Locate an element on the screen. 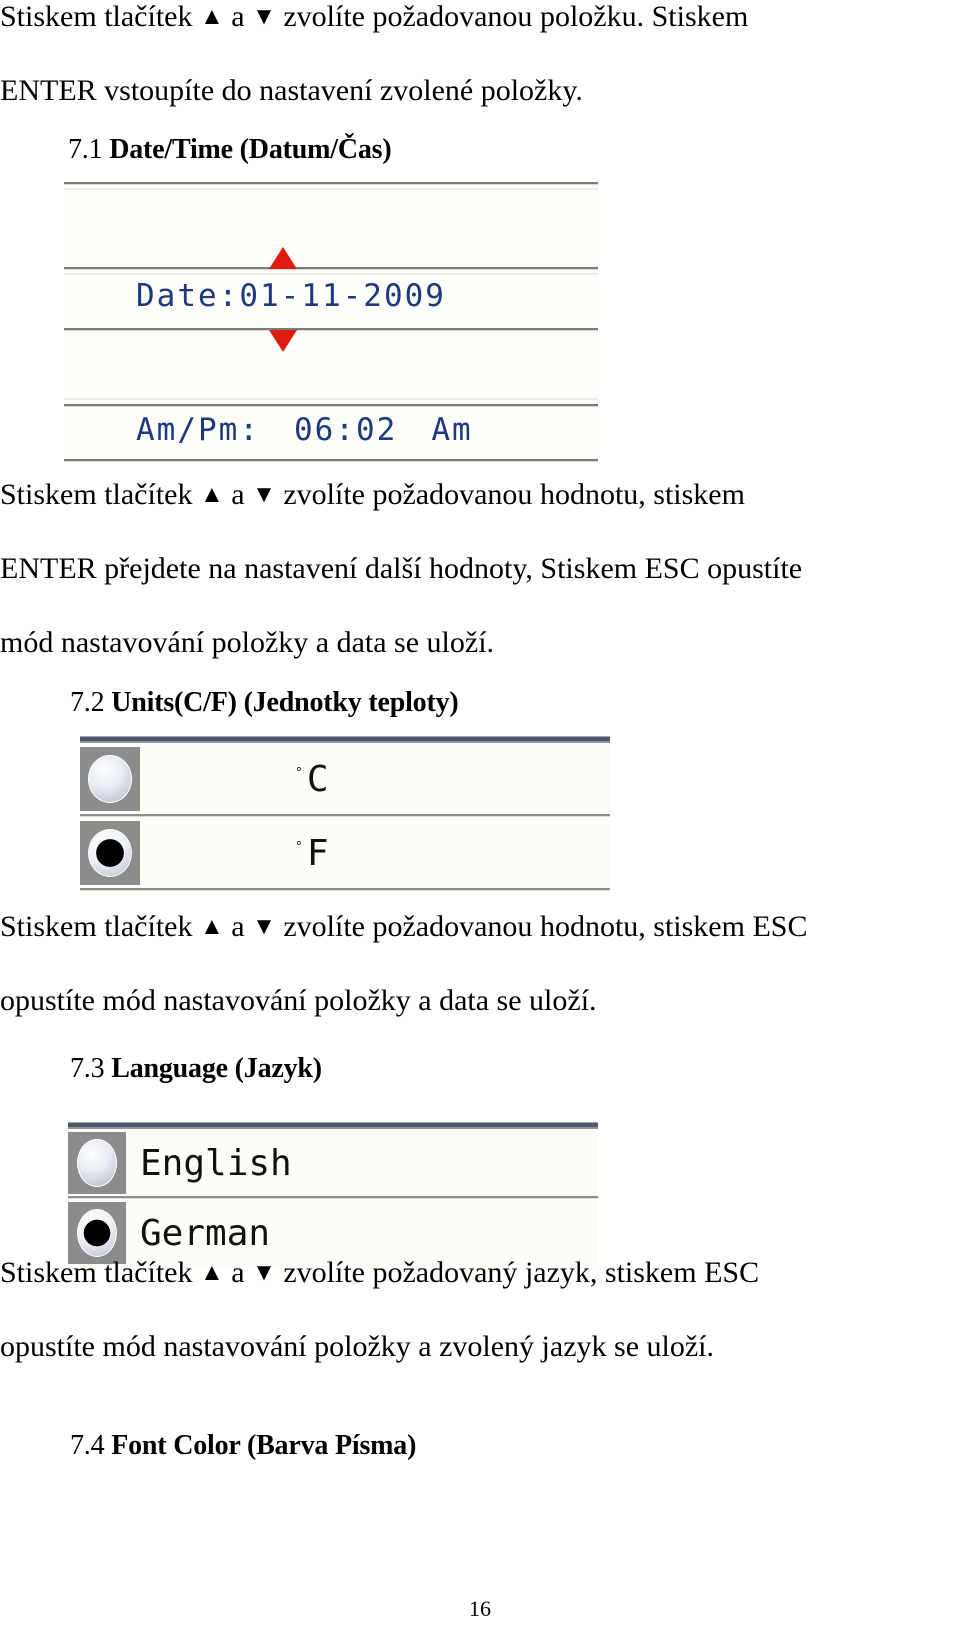  lcd-option-label-english: English is located at coordinates (216, 1163).